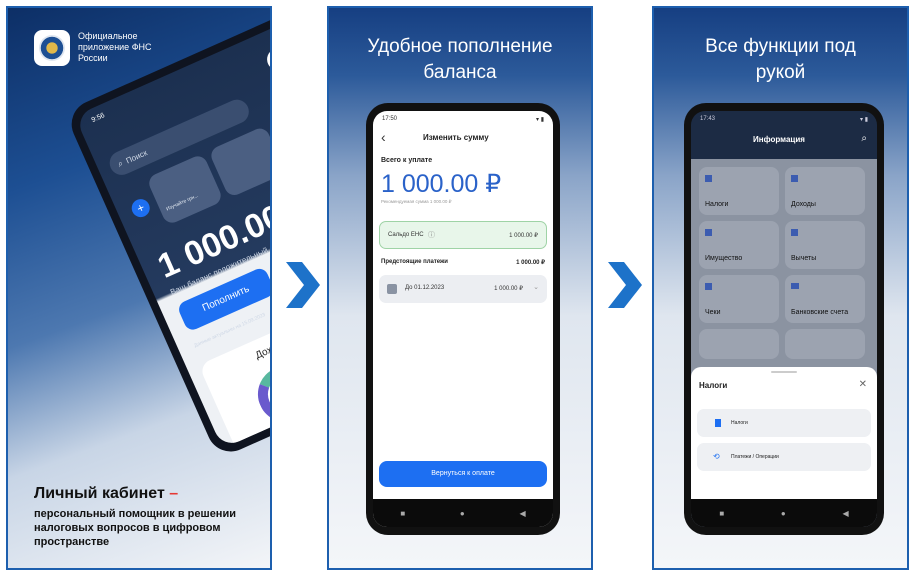 The width and height of the screenshot is (912, 573). I want to click on total-label: Всего к уплате, so click(407, 160).